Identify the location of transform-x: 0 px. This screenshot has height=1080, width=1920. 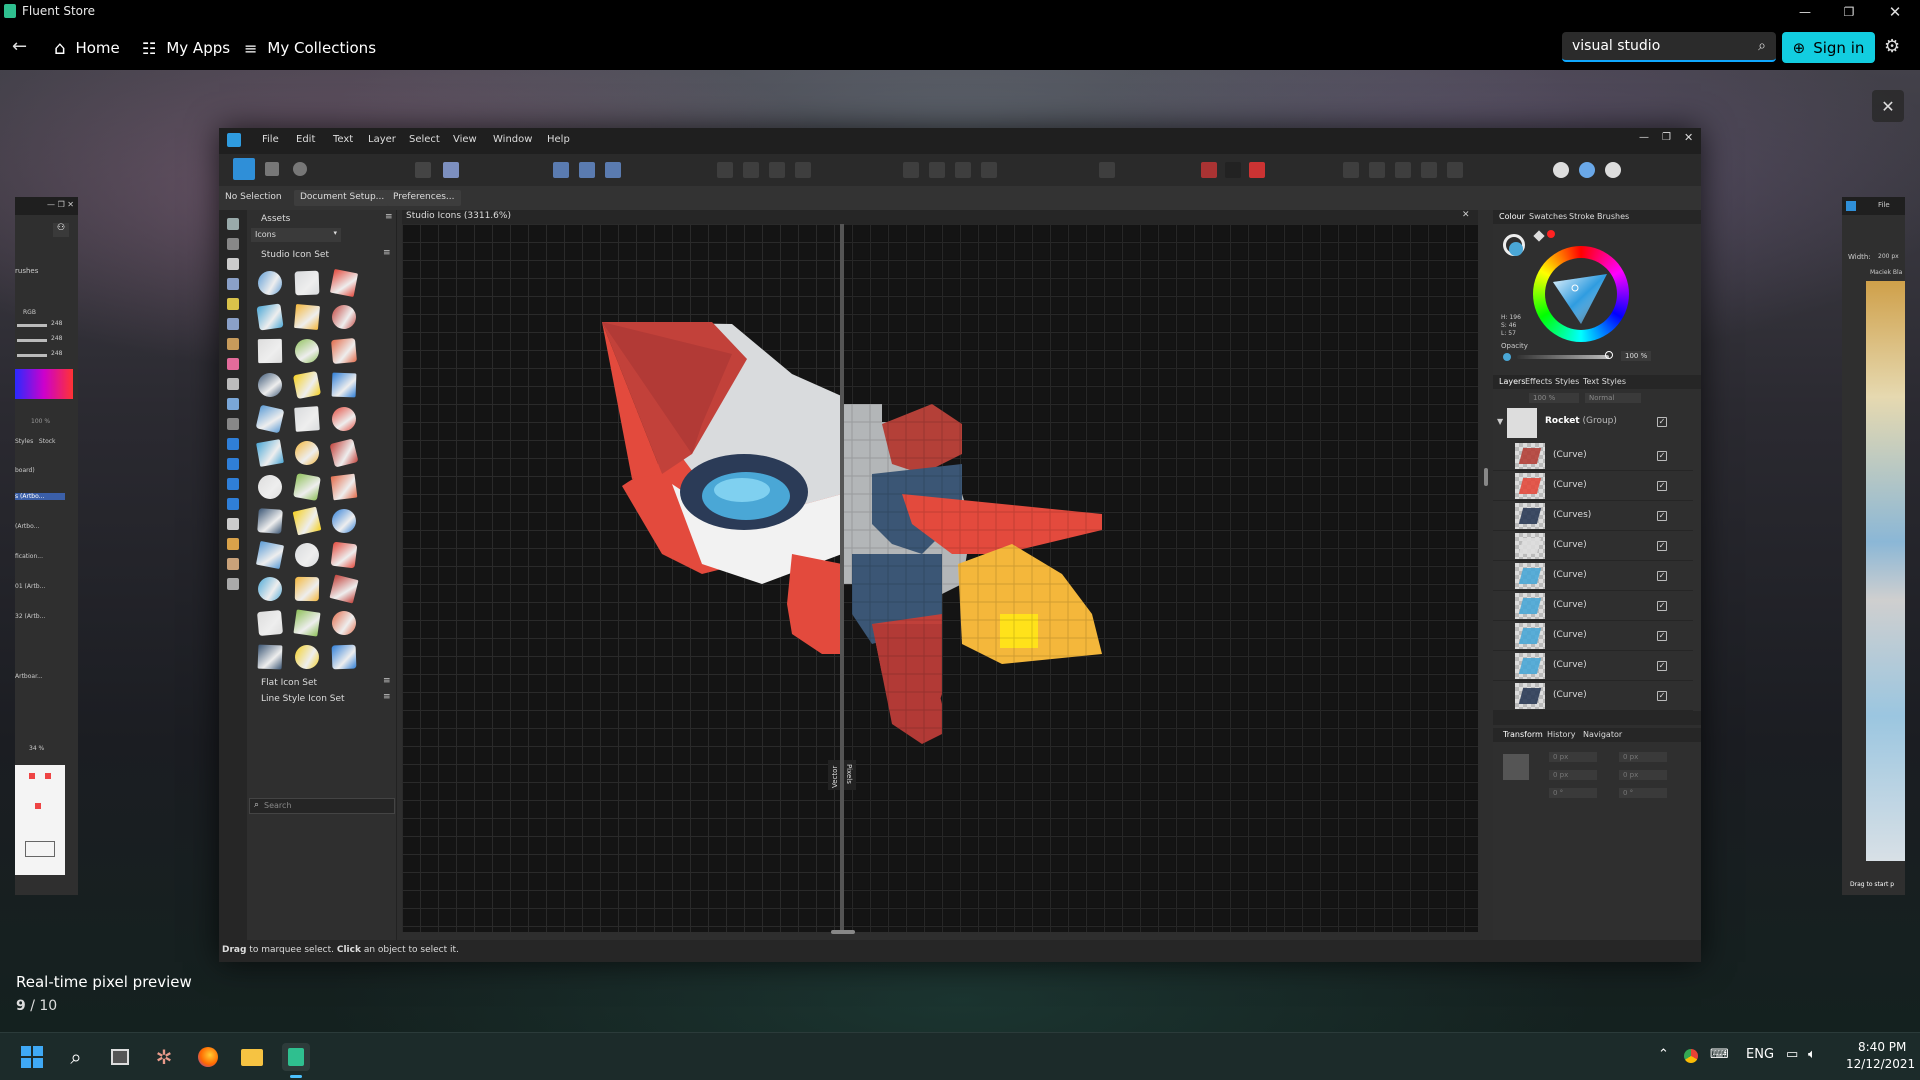
(1573, 757).